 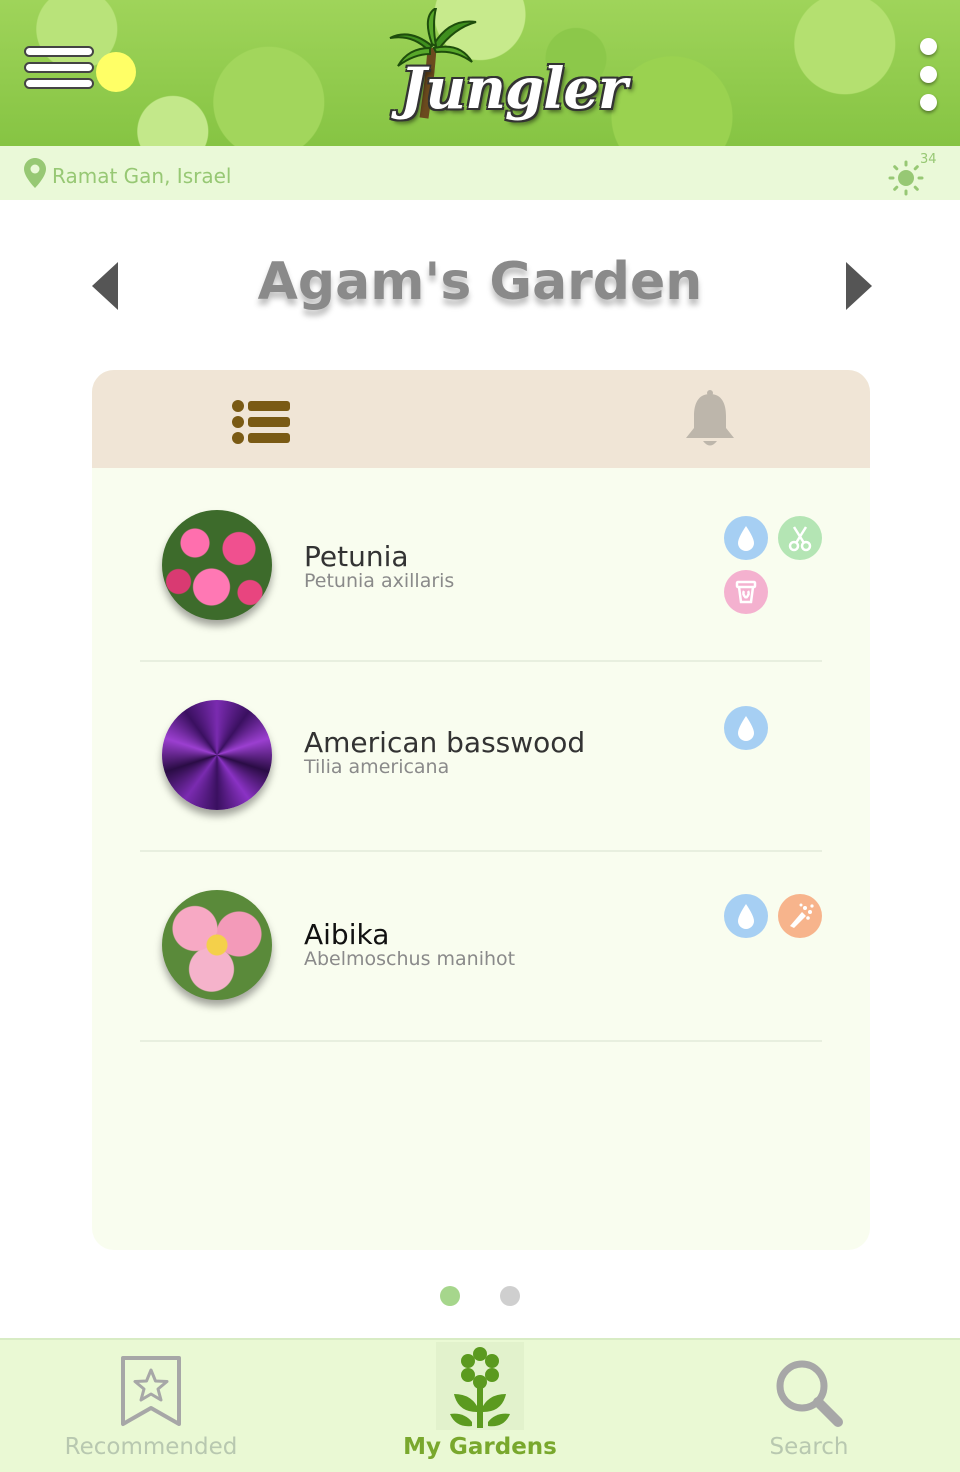 I want to click on nav-search: Search, so click(x=809, y=1406).